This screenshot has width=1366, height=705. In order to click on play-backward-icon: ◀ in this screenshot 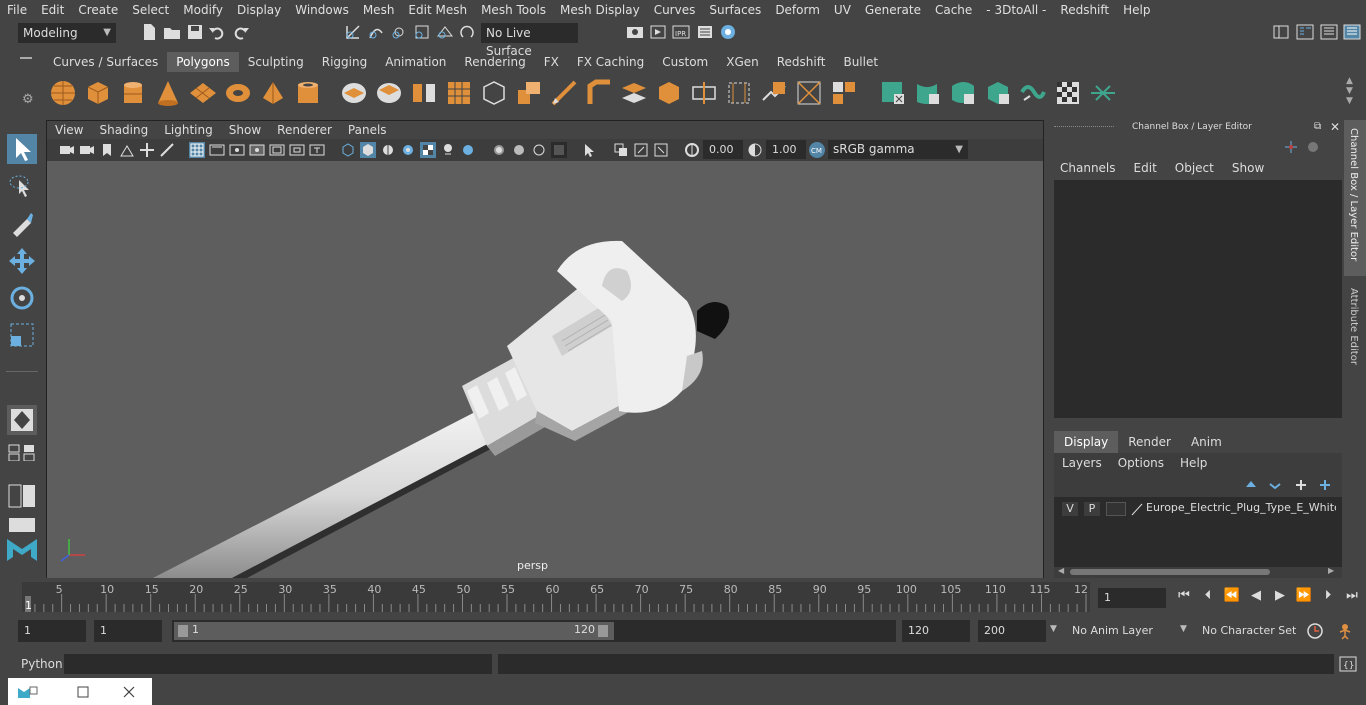, I will do `click(1256, 598)`.